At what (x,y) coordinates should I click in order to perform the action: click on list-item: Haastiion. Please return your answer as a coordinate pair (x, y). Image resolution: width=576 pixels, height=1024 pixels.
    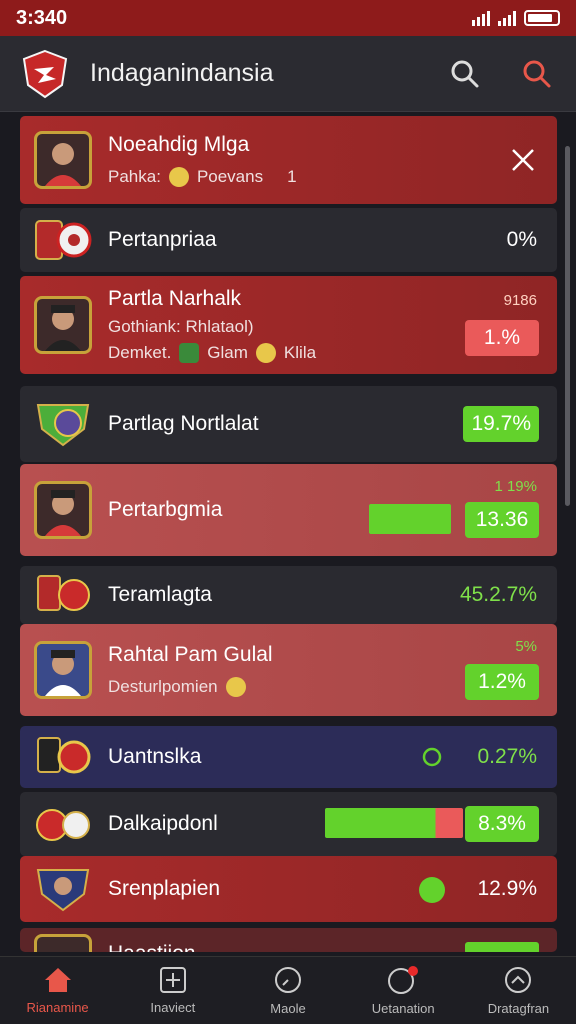
    Looking at the image, I should click on (288, 940).